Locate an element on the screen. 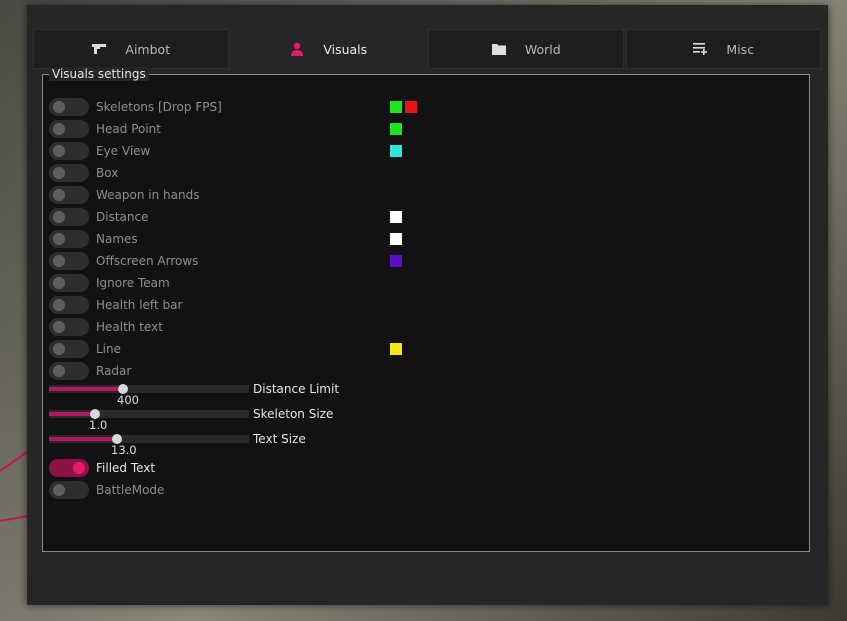  slider-value: 1.0 is located at coordinates (98, 425).